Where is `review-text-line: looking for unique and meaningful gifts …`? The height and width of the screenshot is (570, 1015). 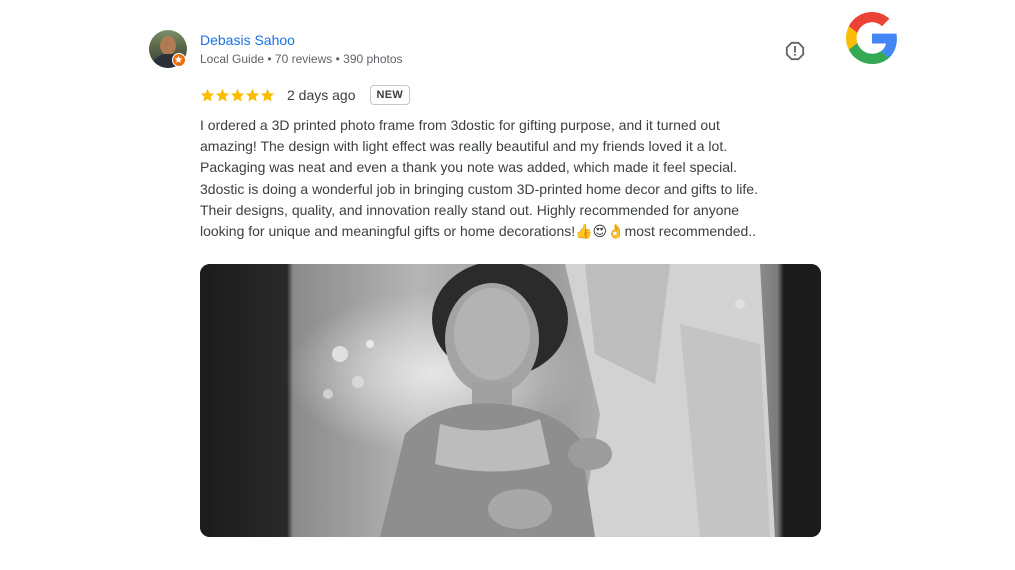
review-text-line: looking for unique and meaningful gifts … is located at coordinates (478, 231).